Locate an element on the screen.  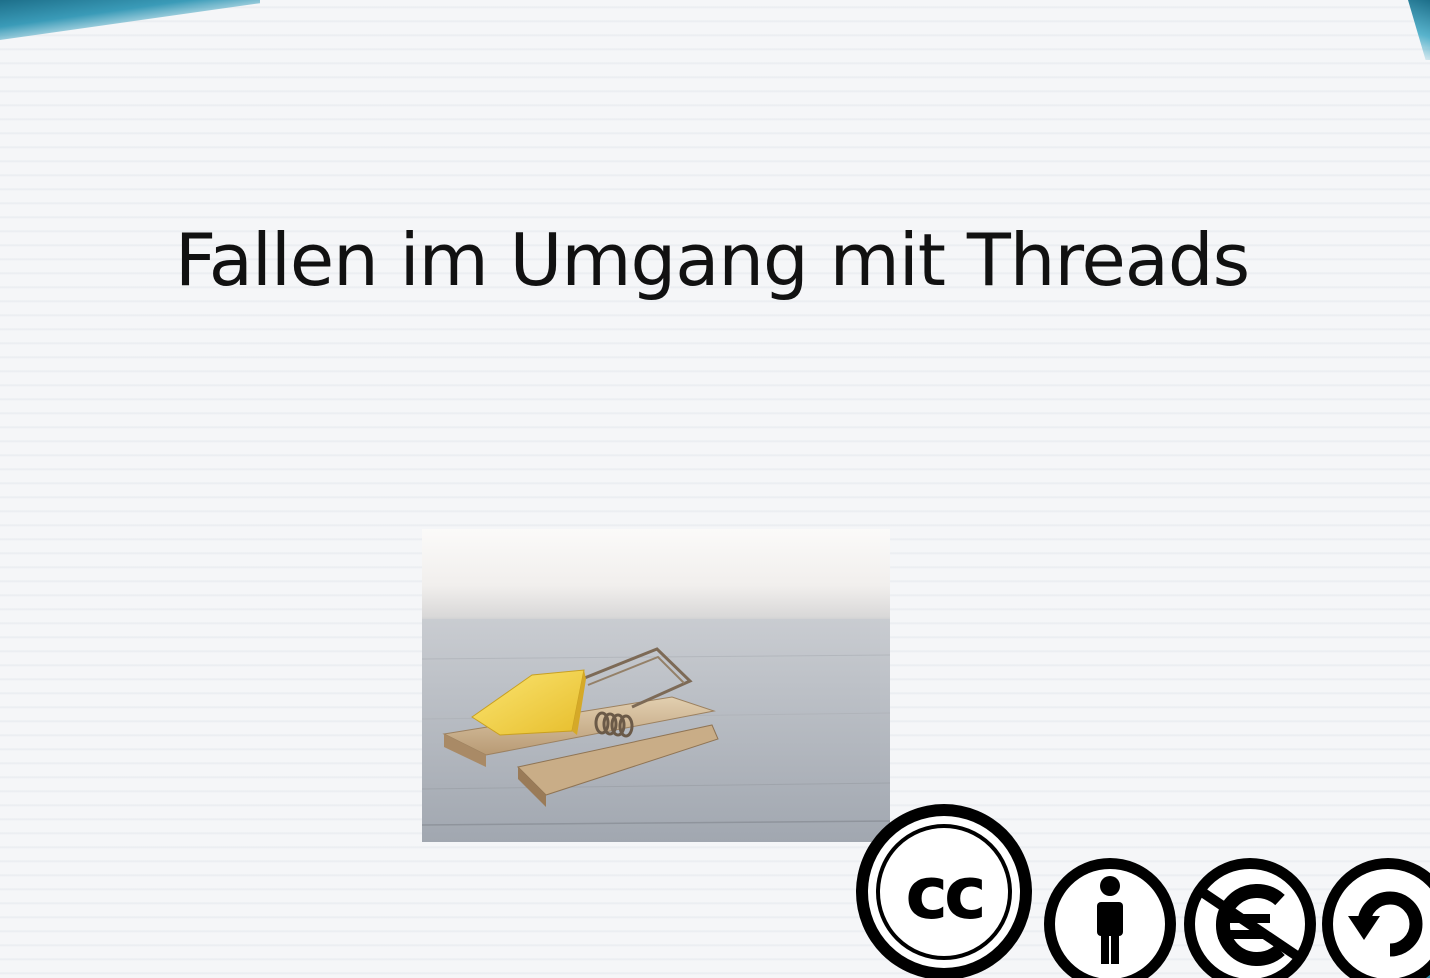
cc-icon: cc is located at coordinates (944, 891).